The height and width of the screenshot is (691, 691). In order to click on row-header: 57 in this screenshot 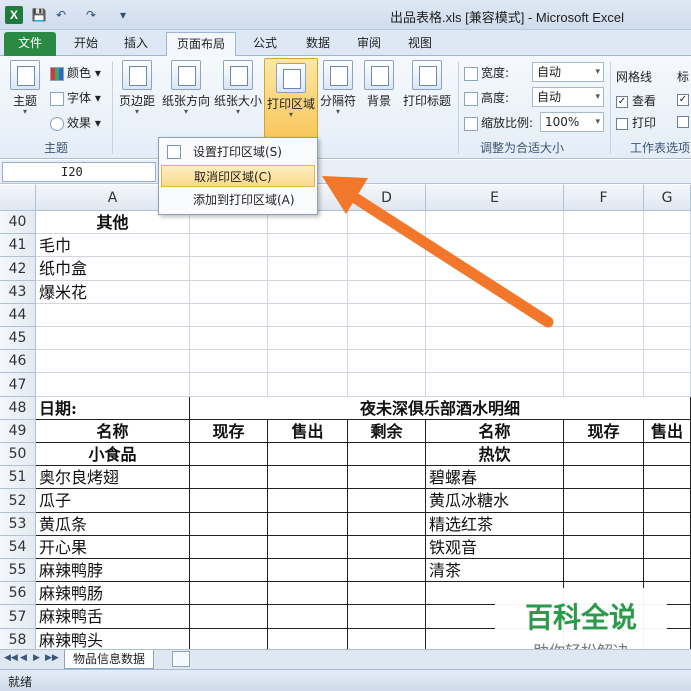, I will do `click(18, 617)`.